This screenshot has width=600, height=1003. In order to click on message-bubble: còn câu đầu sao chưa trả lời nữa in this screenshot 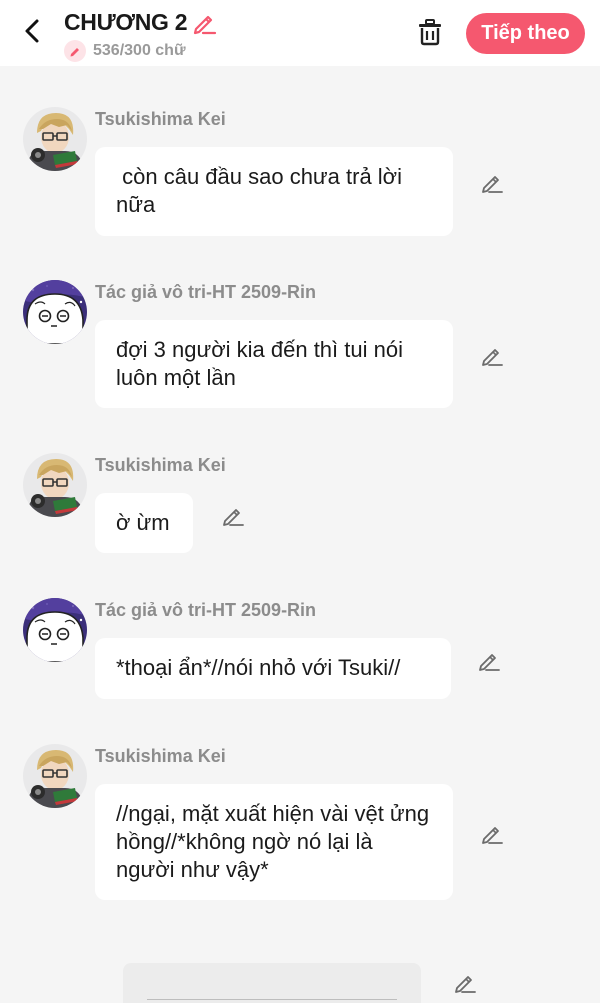, I will do `click(274, 191)`.